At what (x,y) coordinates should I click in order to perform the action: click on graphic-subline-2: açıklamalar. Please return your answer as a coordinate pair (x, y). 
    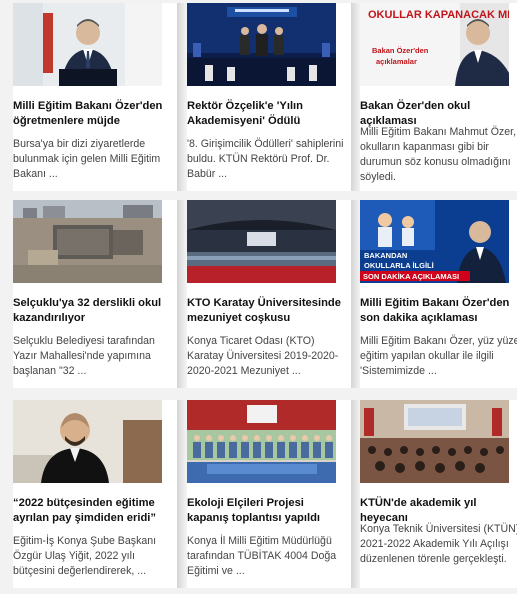
    Looking at the image, I should click on (396, 61).